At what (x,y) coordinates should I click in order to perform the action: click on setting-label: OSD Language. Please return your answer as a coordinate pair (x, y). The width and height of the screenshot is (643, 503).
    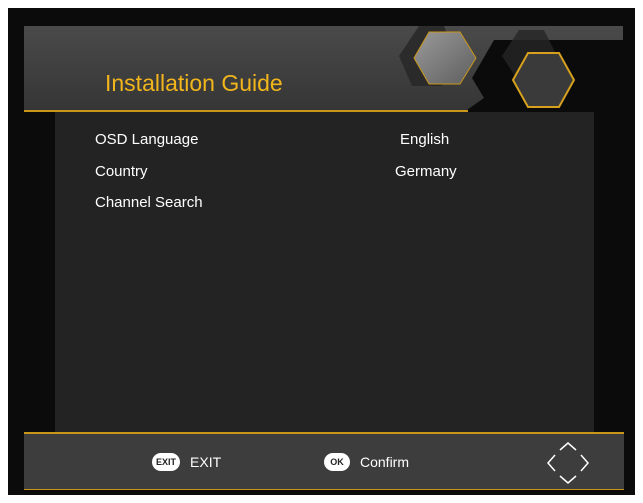
    Looking at the image, I should click on (147, 139).